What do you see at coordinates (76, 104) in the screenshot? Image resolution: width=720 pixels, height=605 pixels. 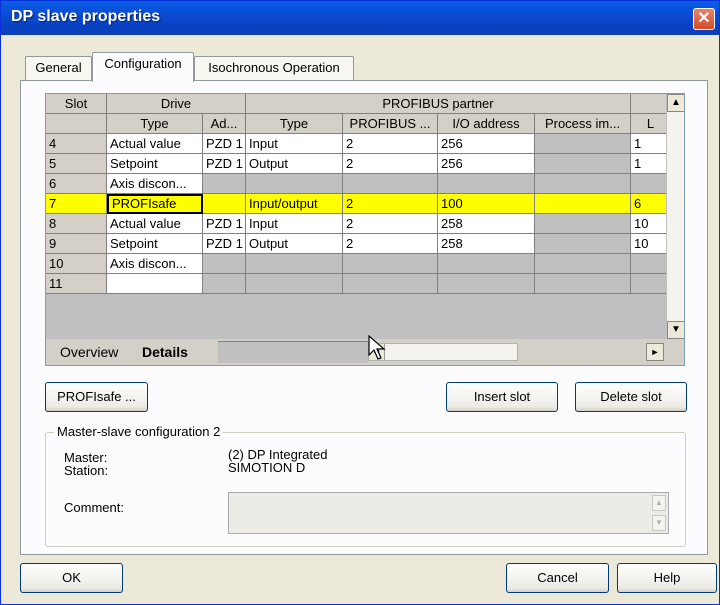 I see `header-slot: Slot` at bounding box center [76, 104].